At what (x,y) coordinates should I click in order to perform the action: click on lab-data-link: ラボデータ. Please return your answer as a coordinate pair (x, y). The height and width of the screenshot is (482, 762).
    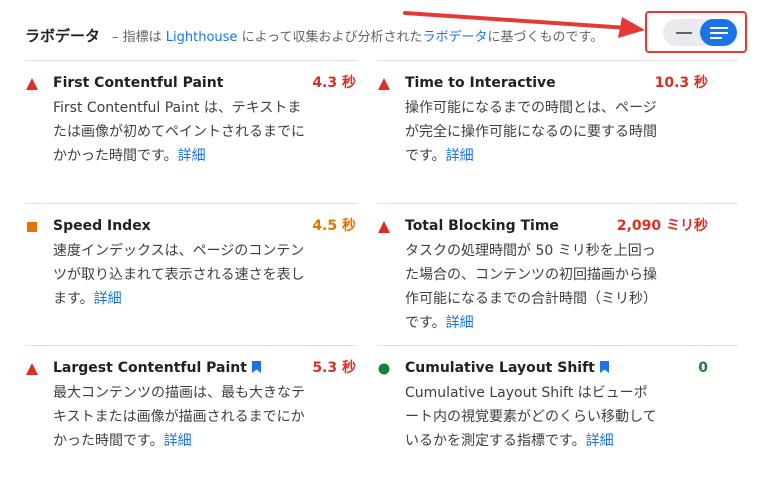
    Looking at the image, I should click on (455, 37).